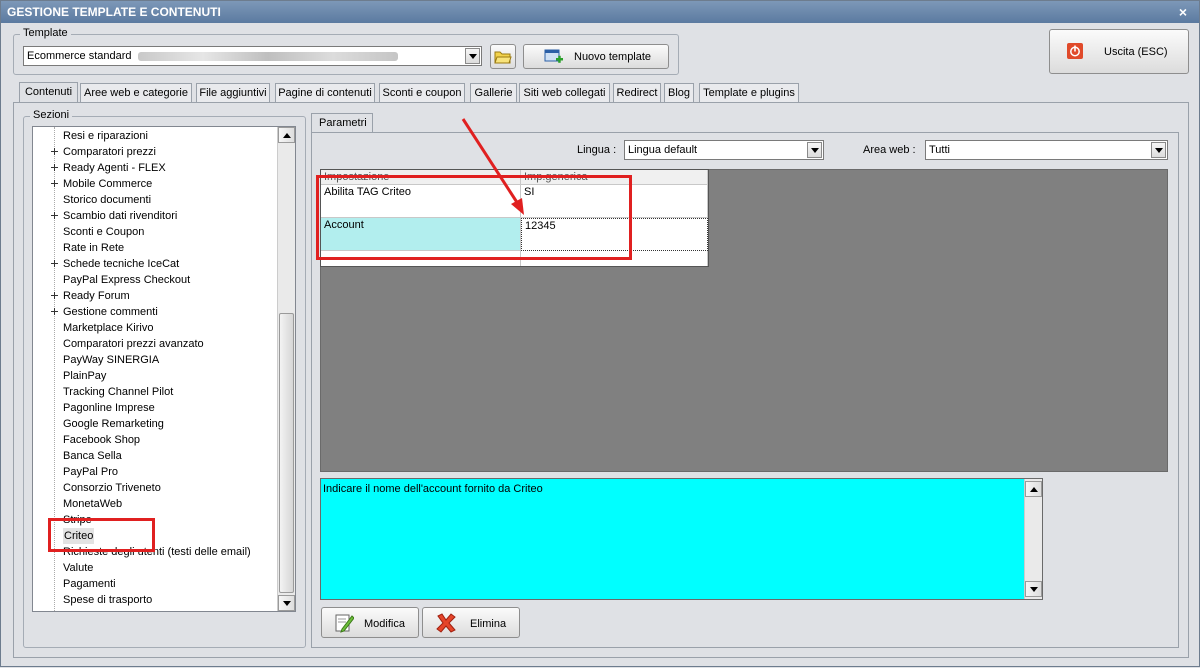 The height and width of the screenshot is (668, 1200). What do you see at coordinates (111, 360) in the screenshot?
I see `tree-item-label: PayWay SINERGIA` at bounding box center [111, 360].